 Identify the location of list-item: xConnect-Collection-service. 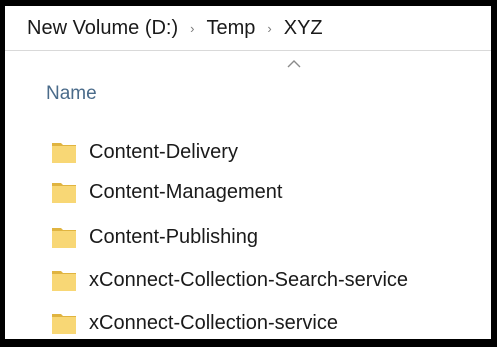
(194, 323).